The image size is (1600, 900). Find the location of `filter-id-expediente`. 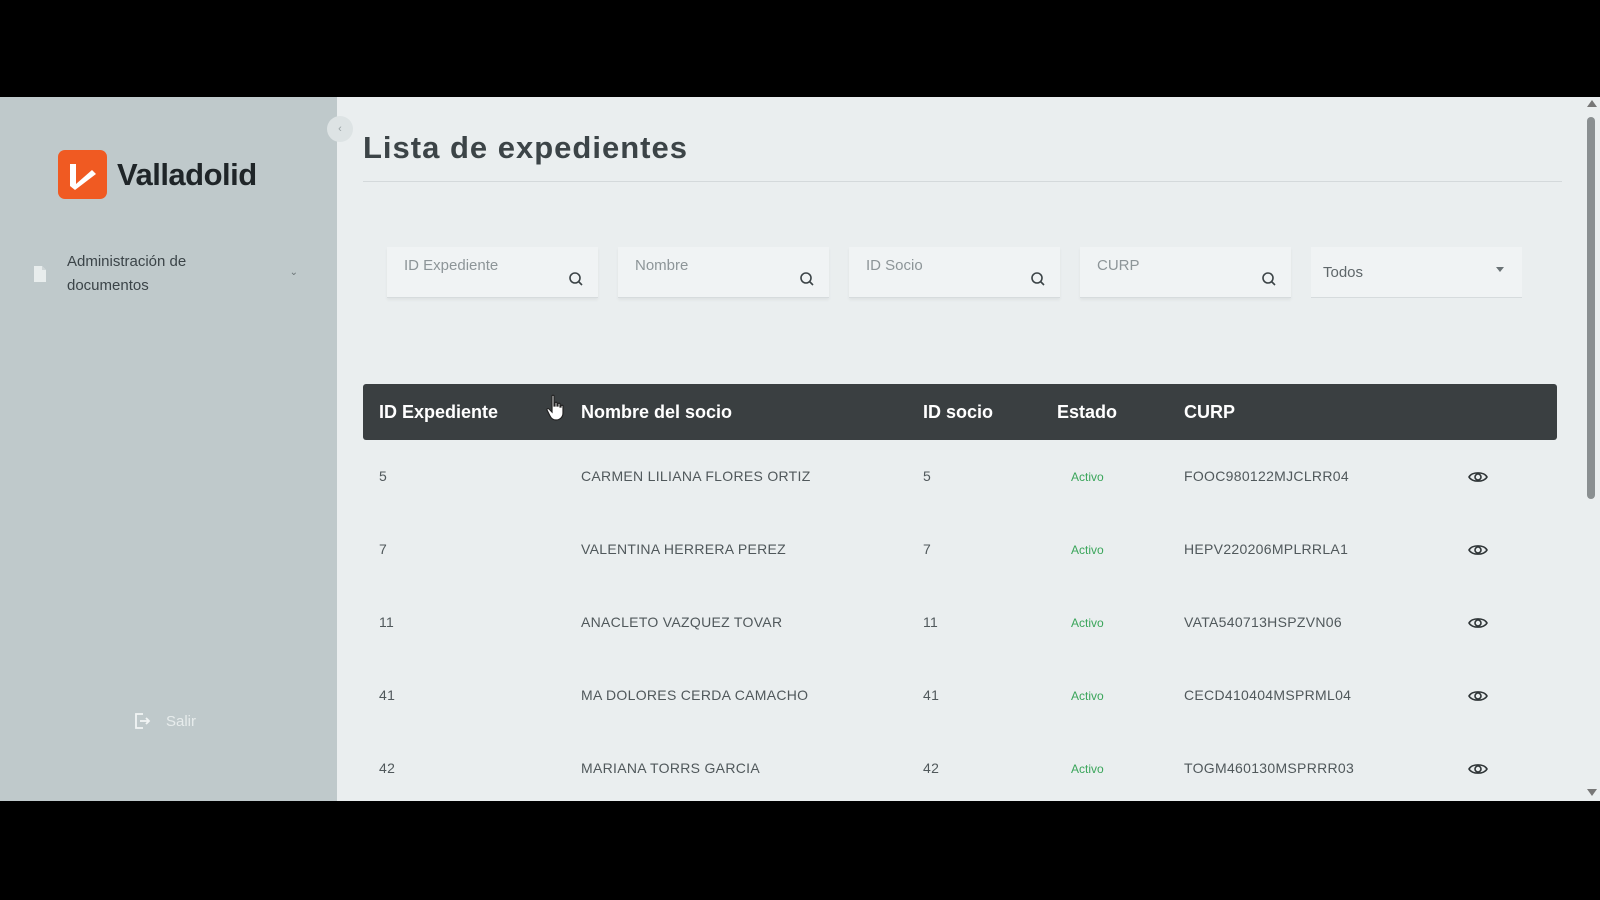

filter-id-expediente is located at coordinates (492, 272).